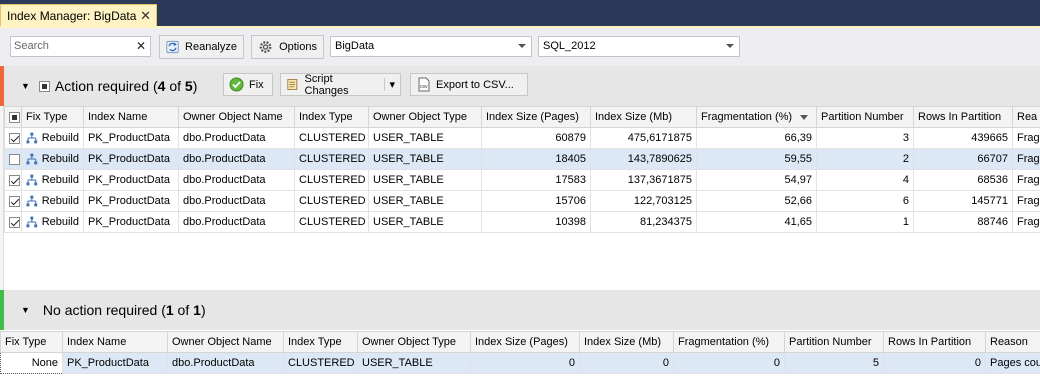 The height and width of the screenshot is (377, 1040). What do you see at coordinates (865, 159) in the screenshot?
I see `cell-part: 2` at bounding box center [865, 159].